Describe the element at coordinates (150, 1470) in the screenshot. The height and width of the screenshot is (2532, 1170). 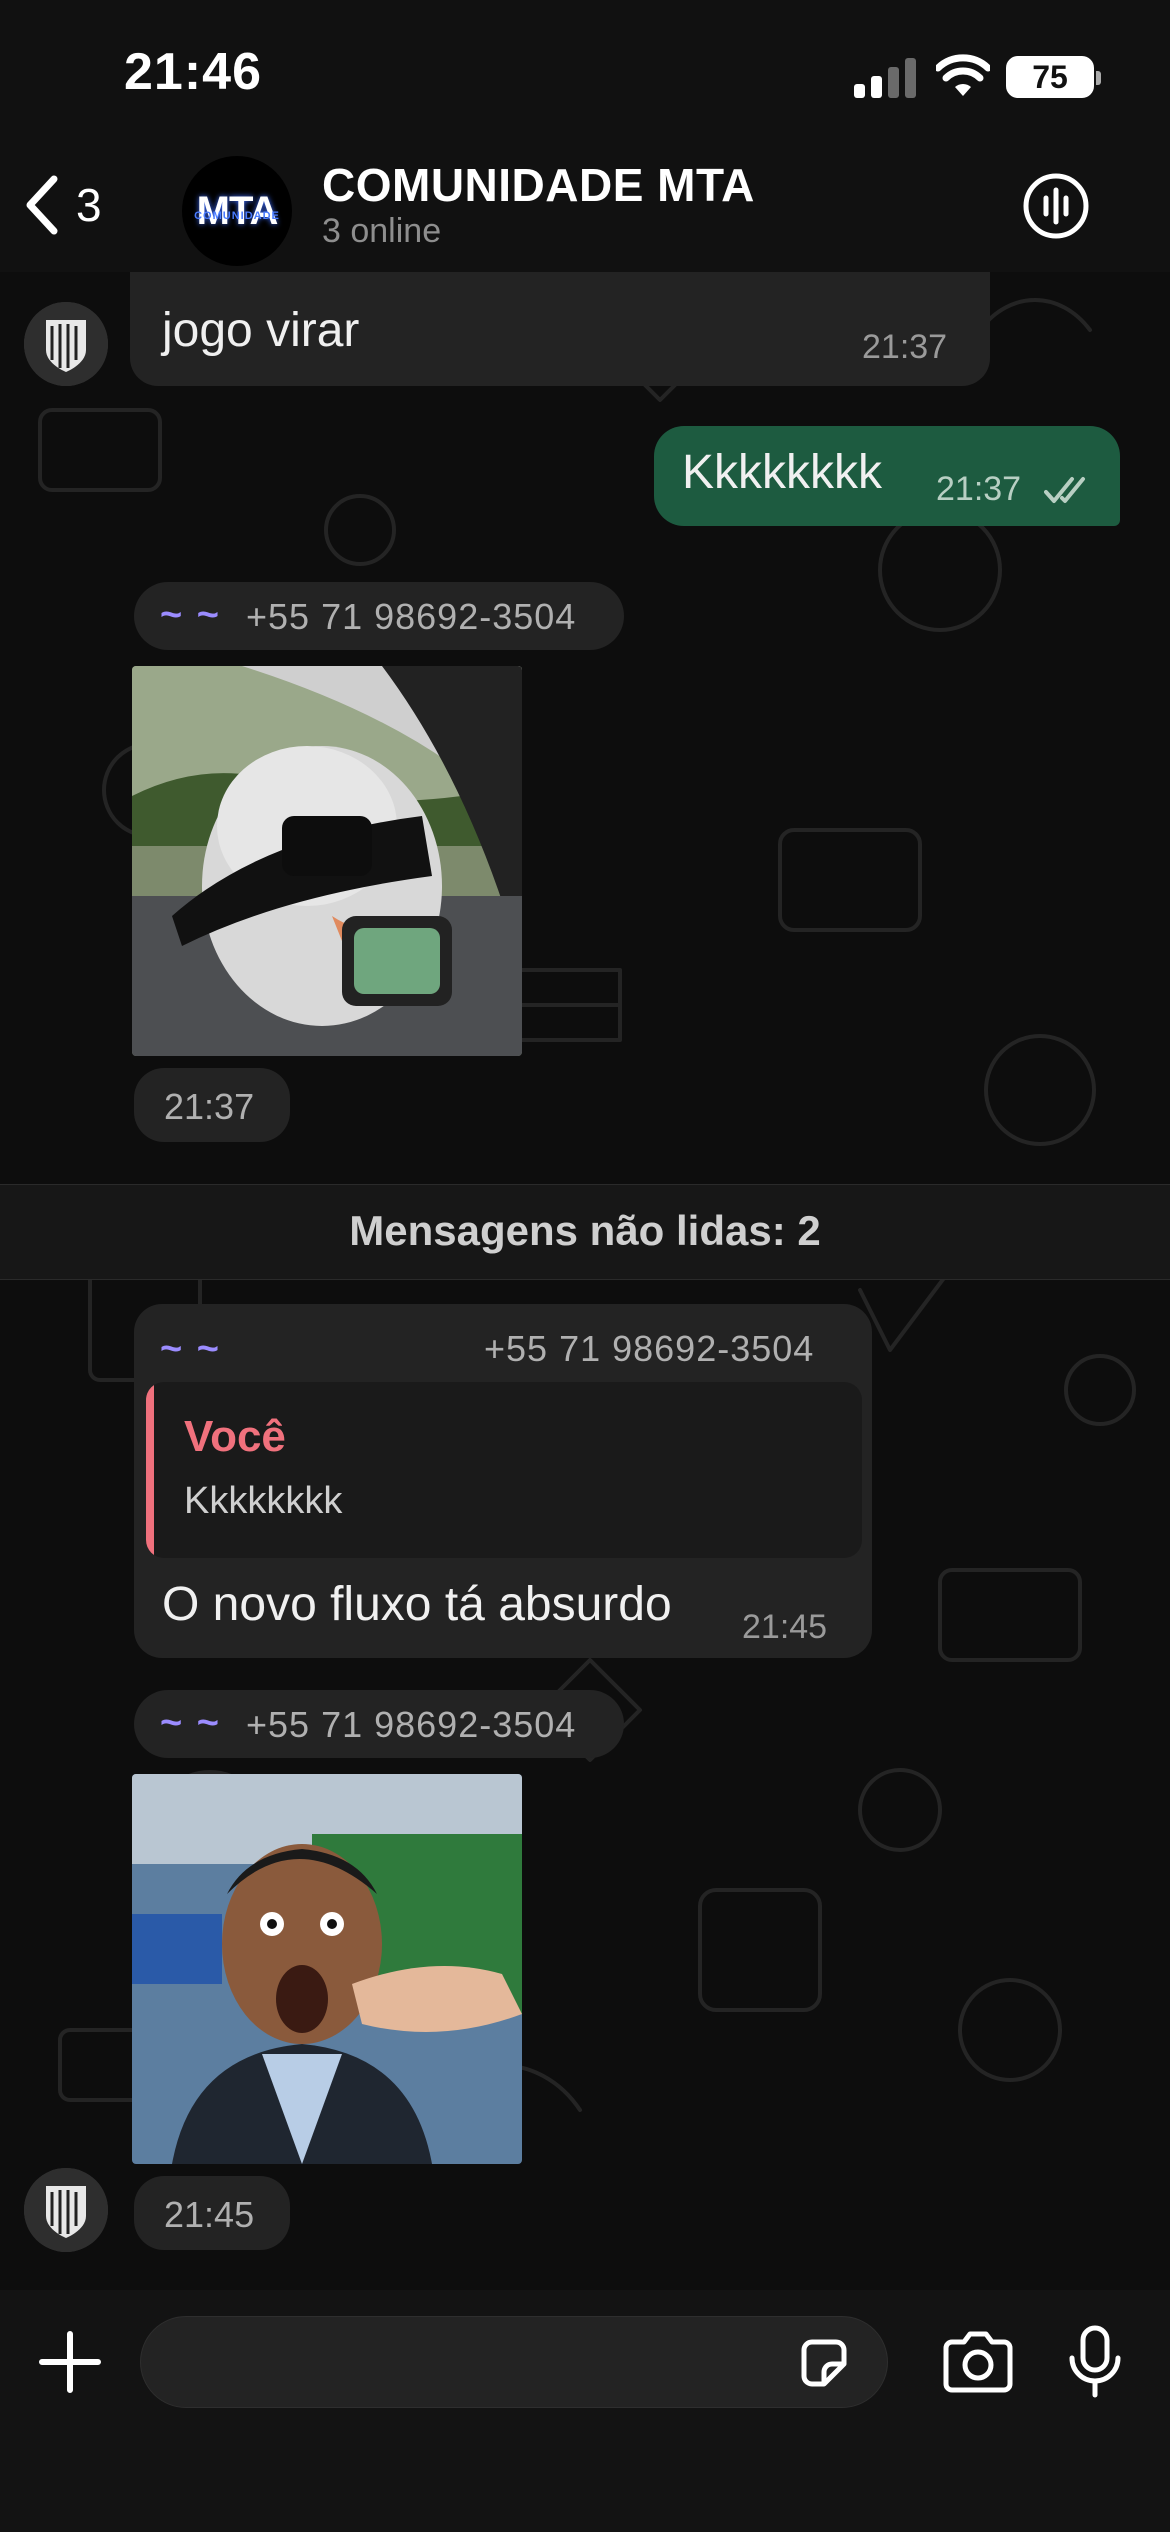
I see `quote-accent-bar` at that location.